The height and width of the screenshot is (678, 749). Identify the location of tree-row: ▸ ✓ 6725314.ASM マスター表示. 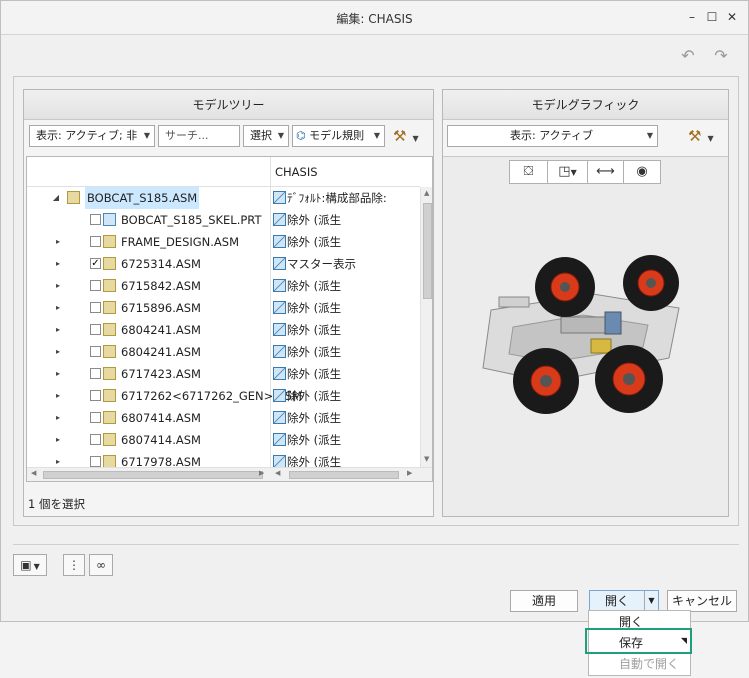
(223, 264).